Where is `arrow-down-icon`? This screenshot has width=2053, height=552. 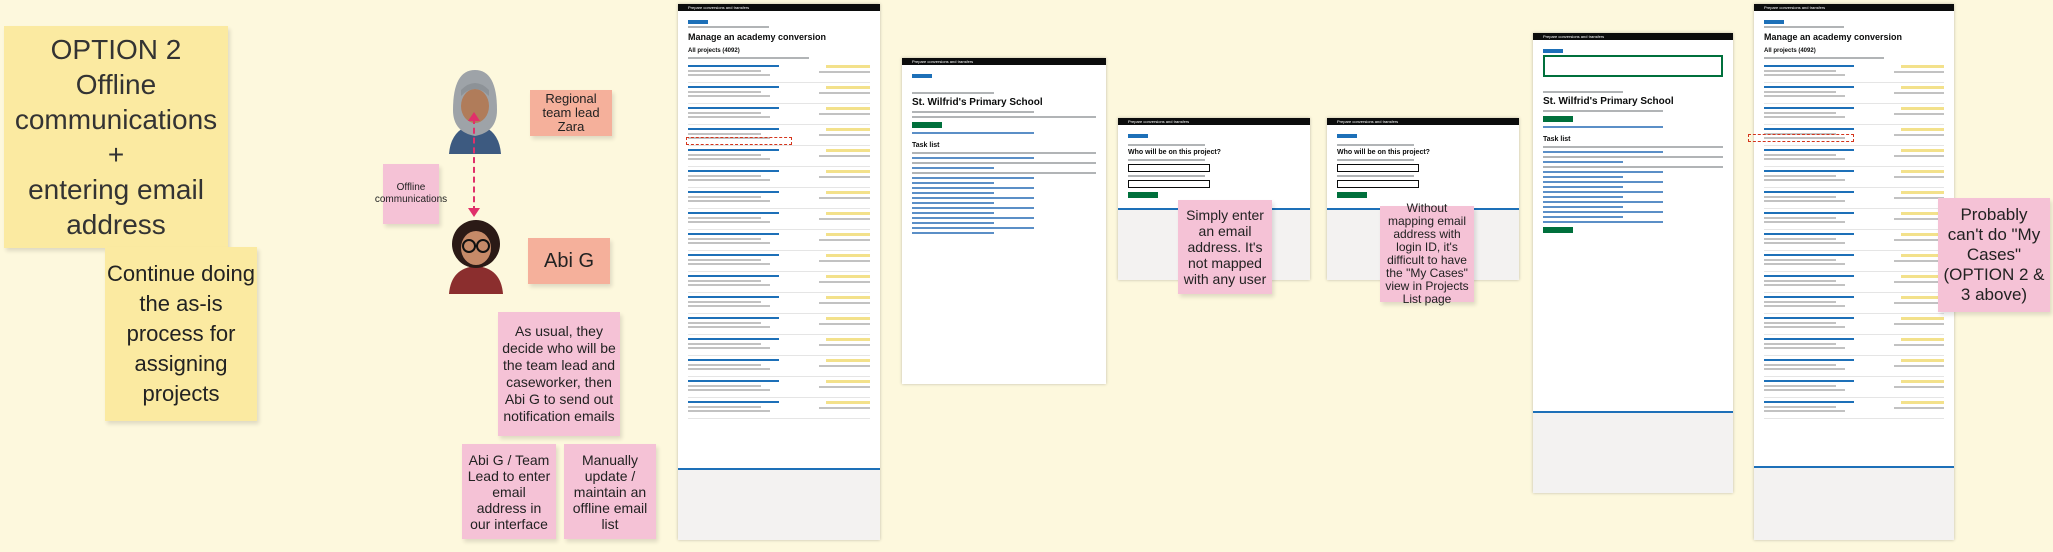 arrow-down-icon is located at coordinates (474, 212).